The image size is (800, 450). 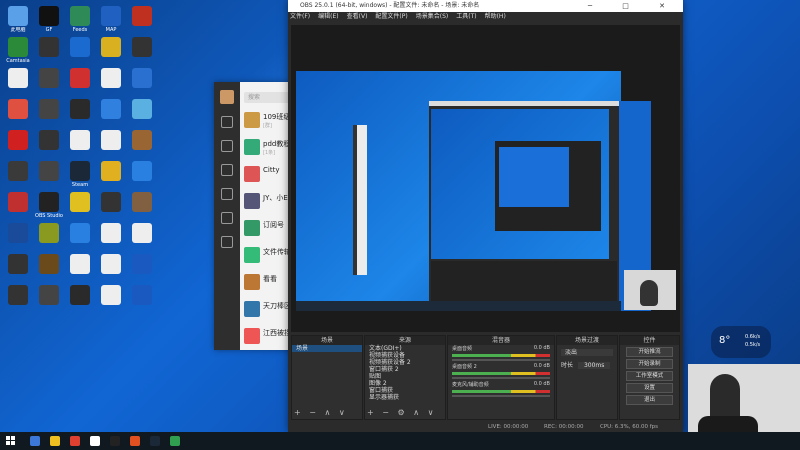 I want to click on menu-item: 查看(V), so click(x=357, y=16).